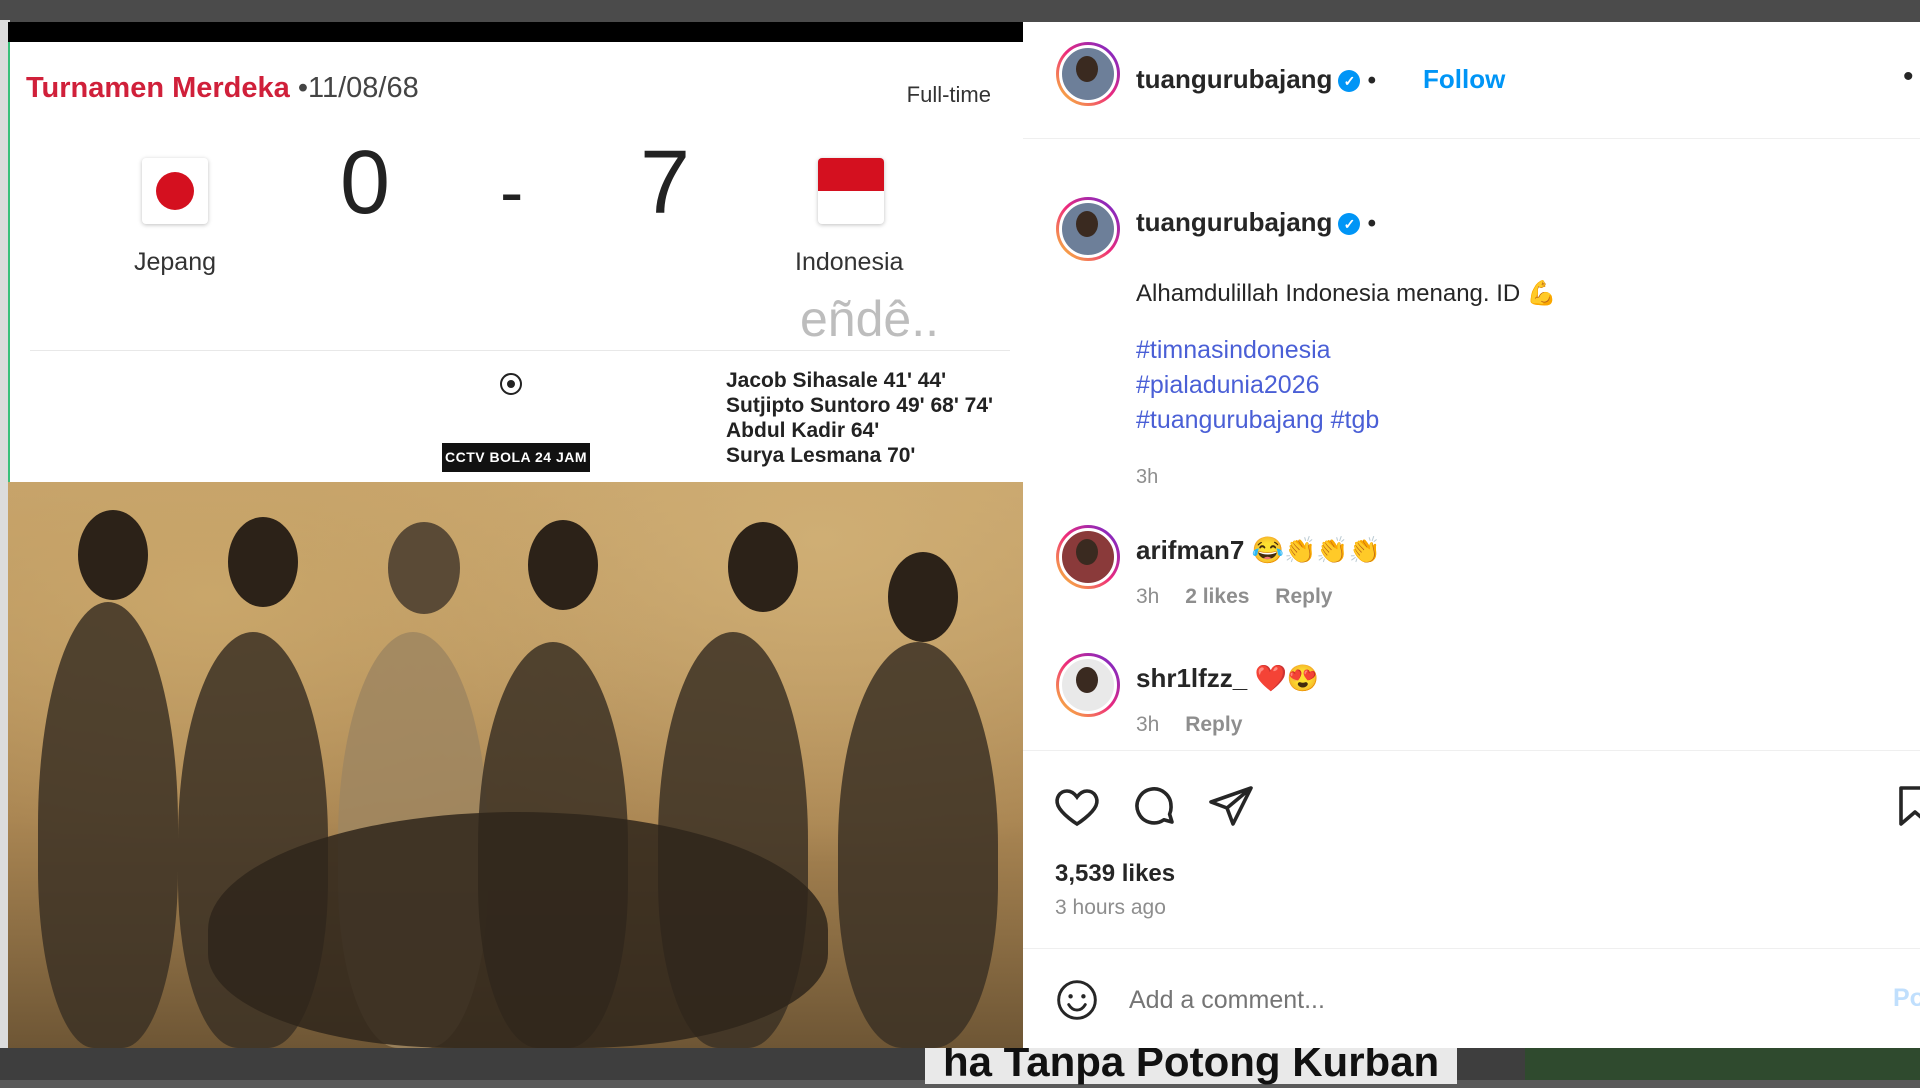  What do you see at coordinates (860, 405) in the screenshot?
I see `goal-scorer: Sutjipto Suntoro 49' 68' 74'` at bounding box center [860, 405].